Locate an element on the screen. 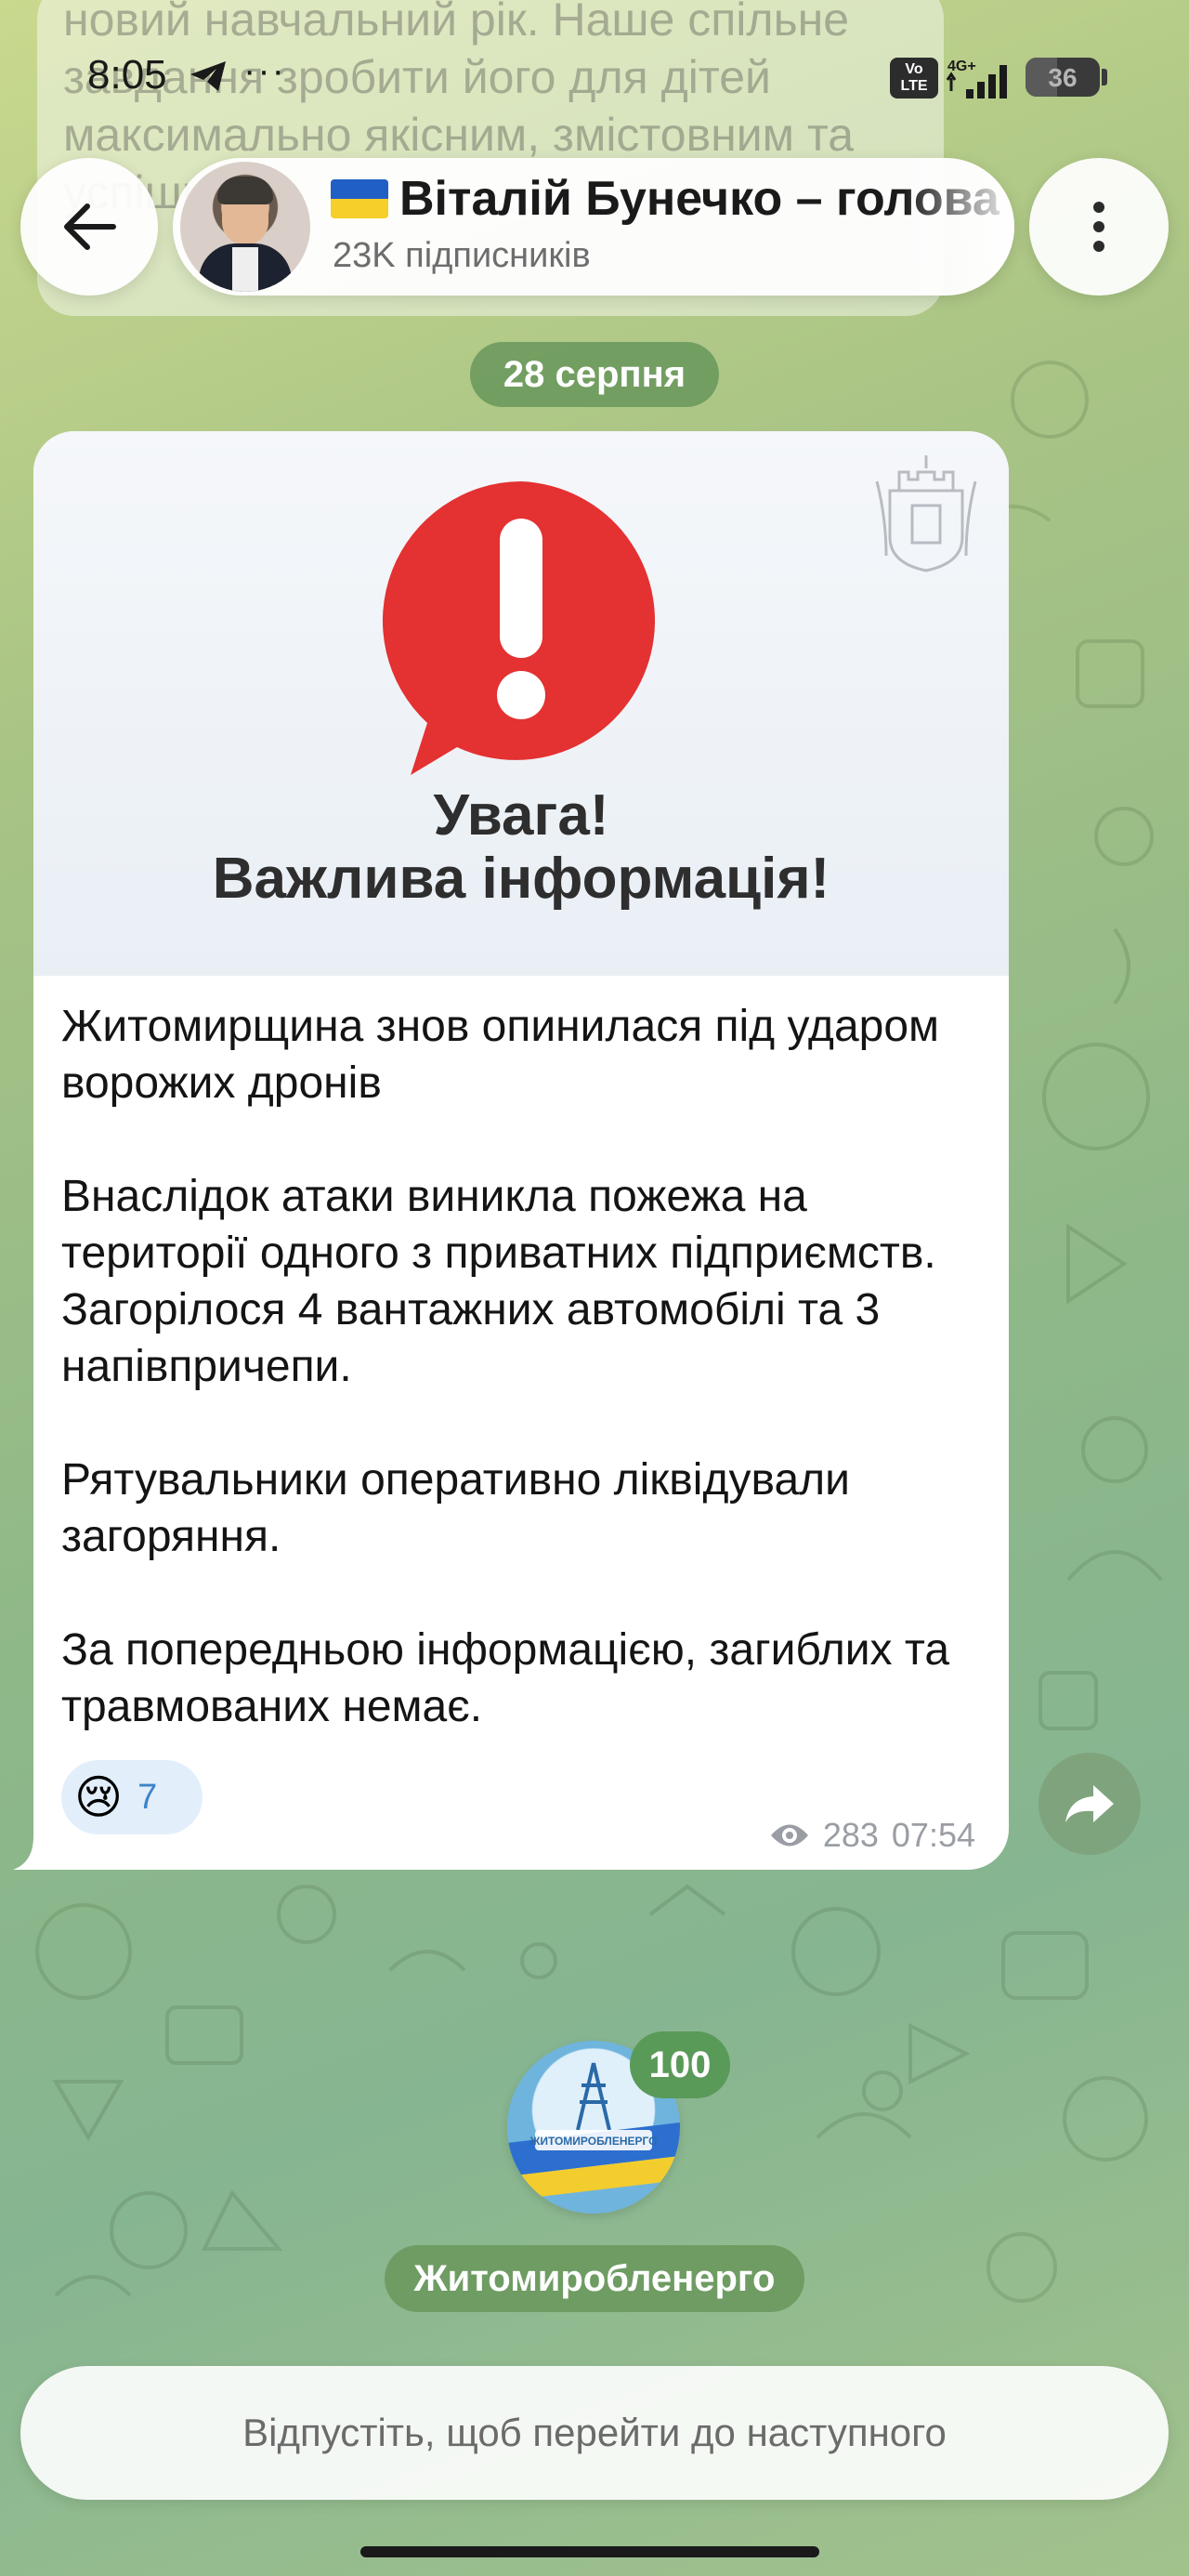 This screenshot has width=1189, height=2576. back-button is located at coordinates (89, 227).